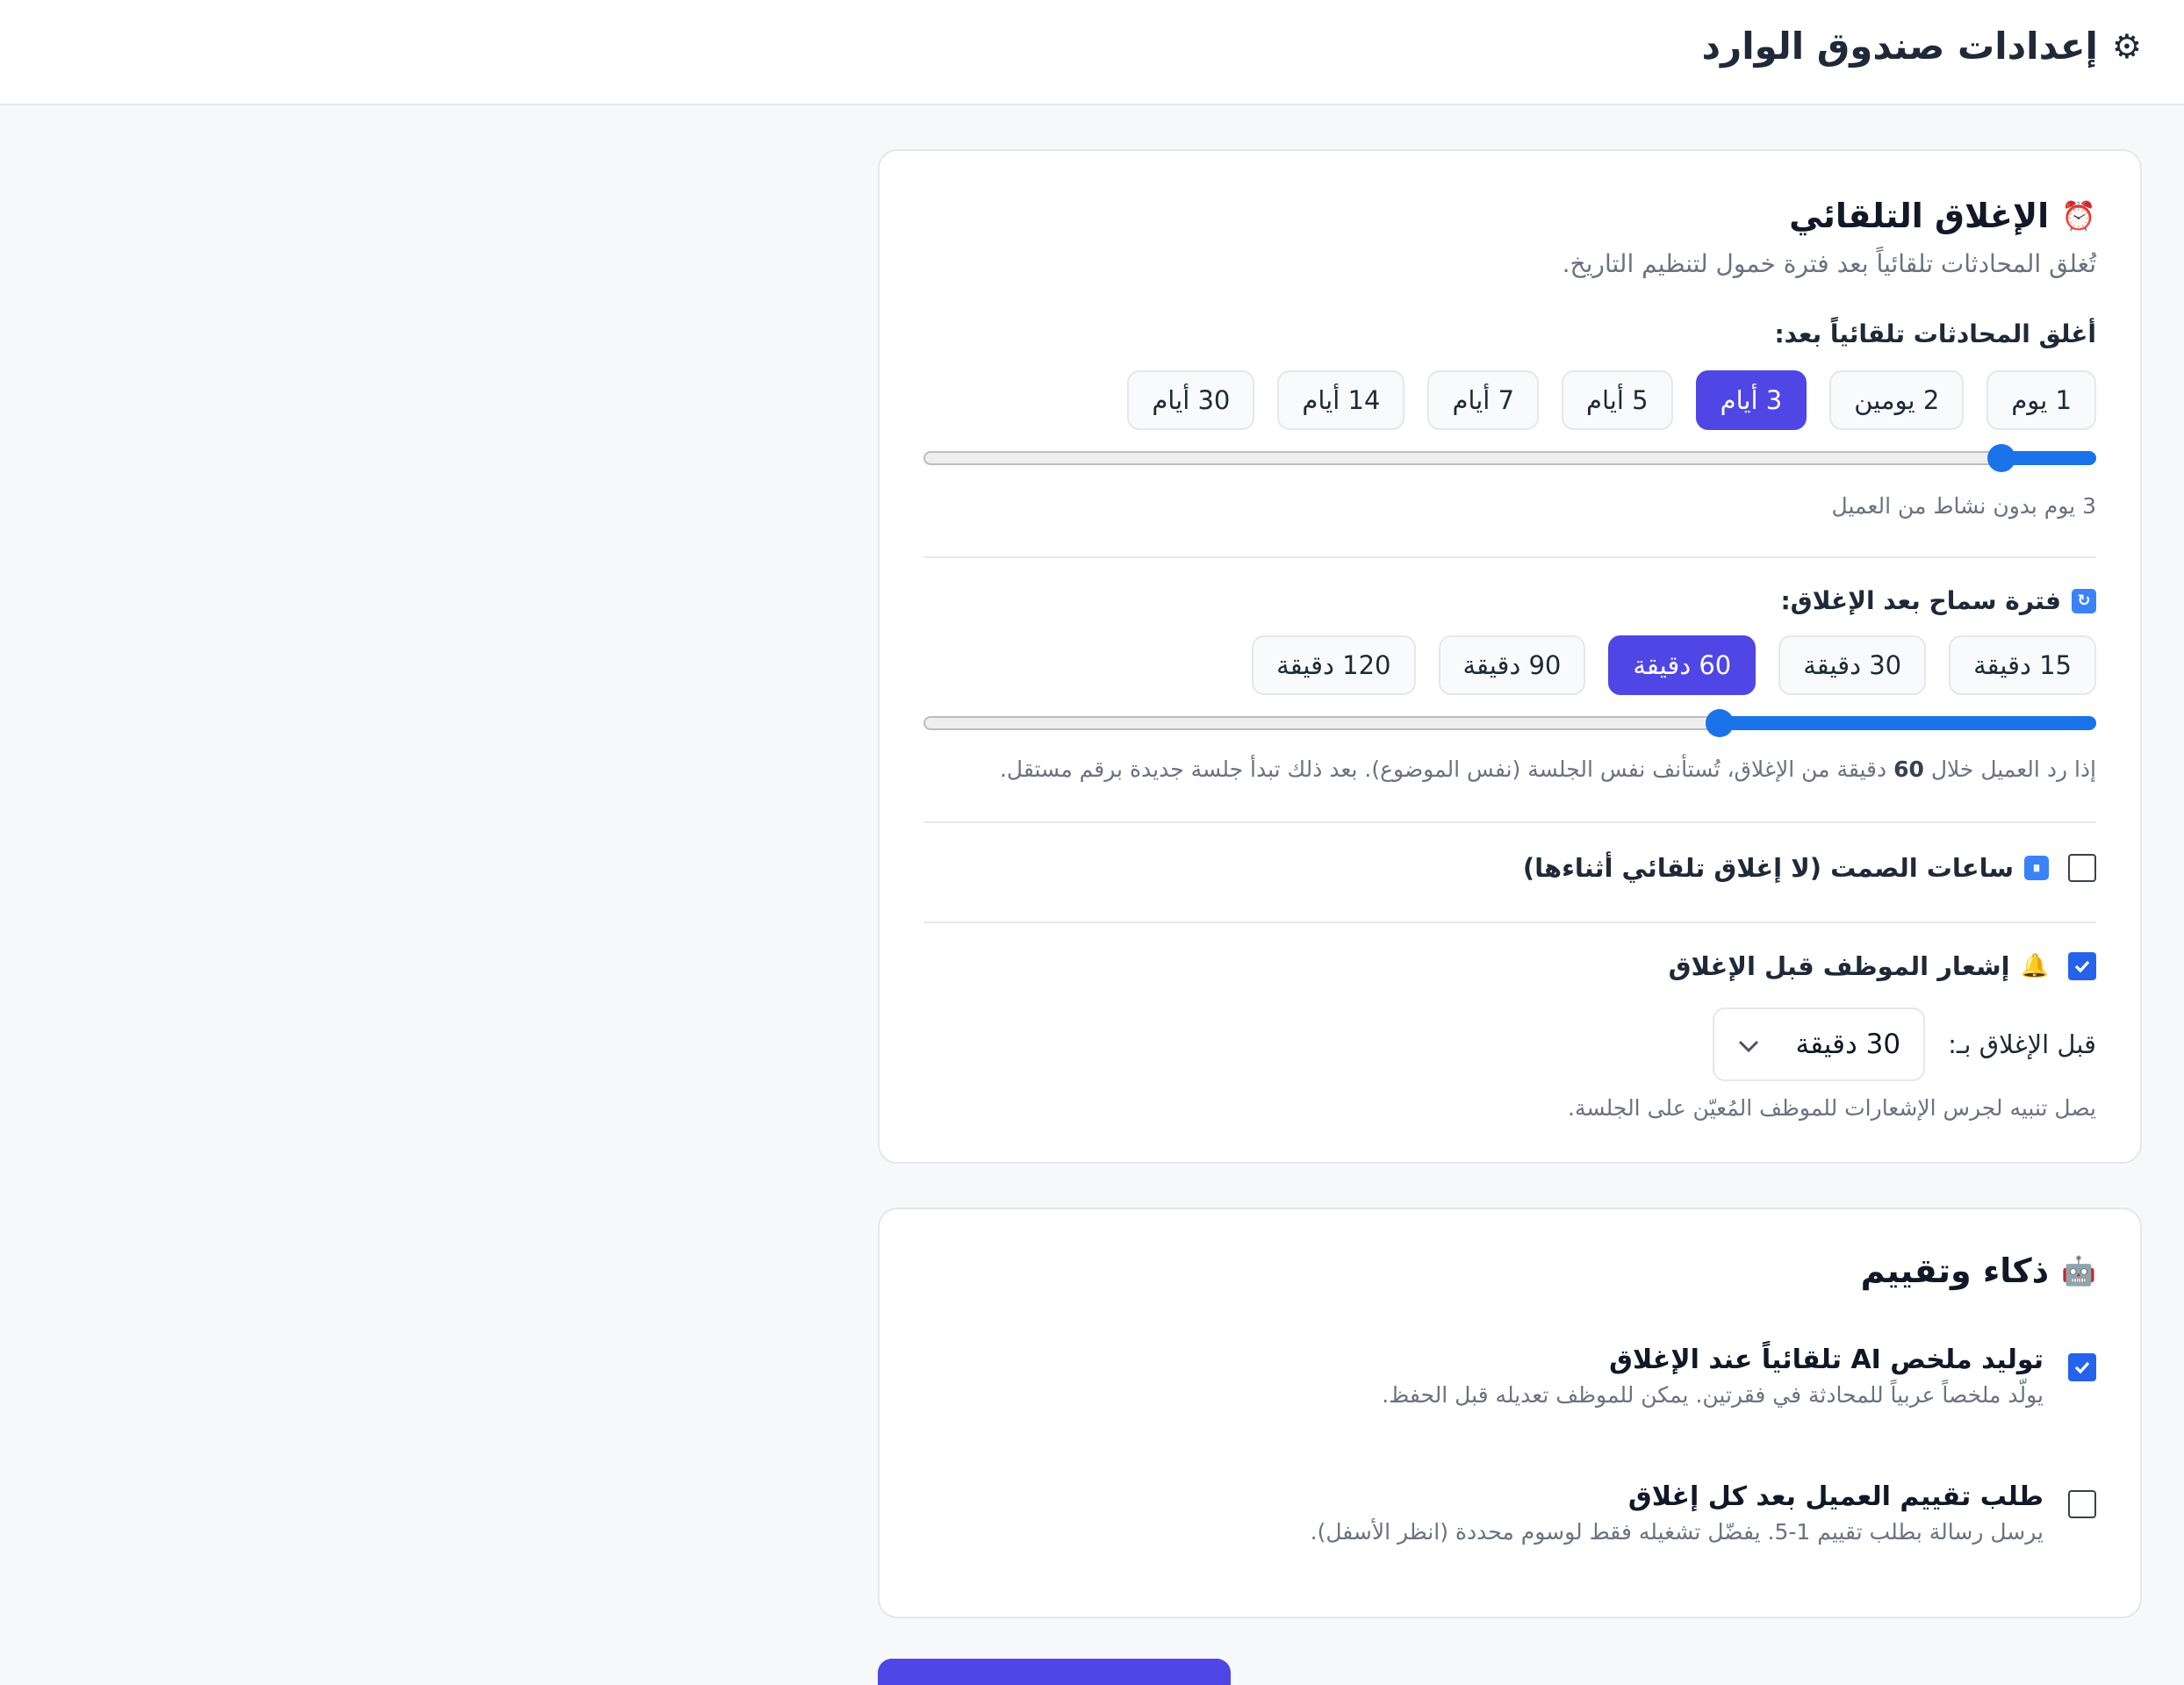 The height and width of the screenshot is (1685, 2184). What do you see at coordinates (1682, 665) in the screenshot?
I see `grace-option: 60 دقيقة` at bounding box center [1682, 665].